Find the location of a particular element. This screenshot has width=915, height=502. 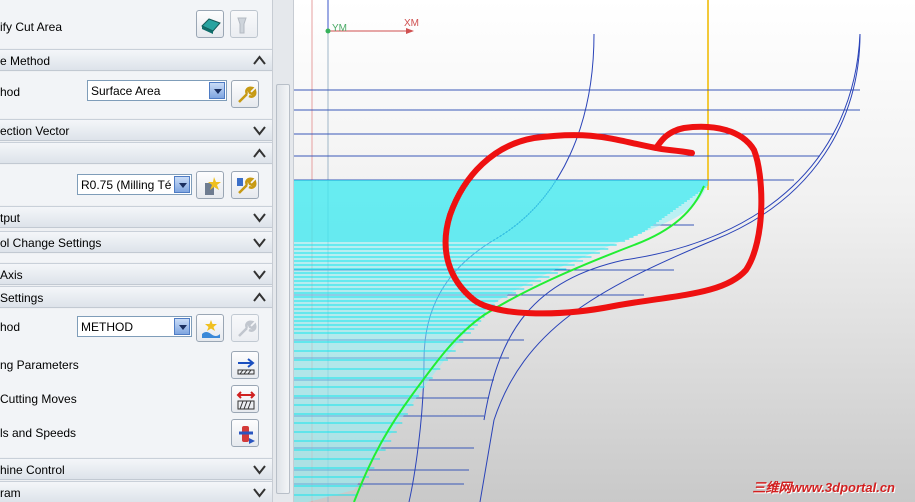

feeds-speeds-label: ls and Speeds is located at coordinates (38, 433).